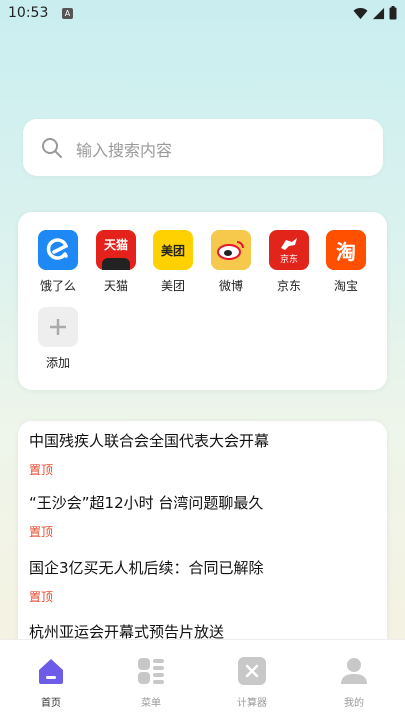 The height and width of the screenshot is (720, 405). I want to click on tmall-icon: 天猫, so click(116, 250).